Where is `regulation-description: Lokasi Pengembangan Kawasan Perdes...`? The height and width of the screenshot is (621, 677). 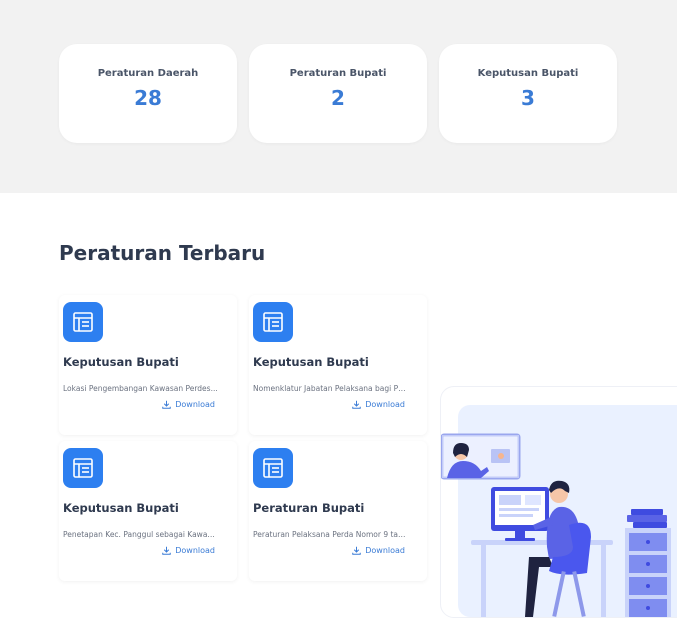
regulation-description: Lokasi Pengembangan Kawasan Perdes... is located at coordinates (140, 388).